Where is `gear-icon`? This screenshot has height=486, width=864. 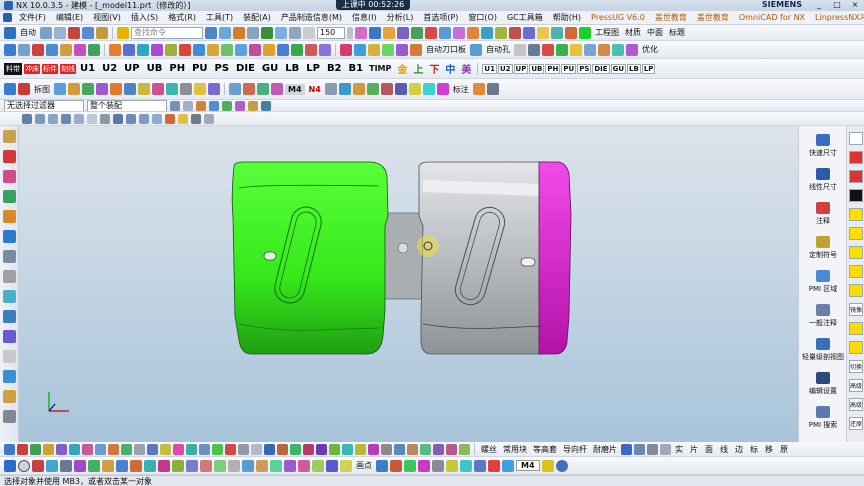 gear-icon is located at coordinates (534, 49).